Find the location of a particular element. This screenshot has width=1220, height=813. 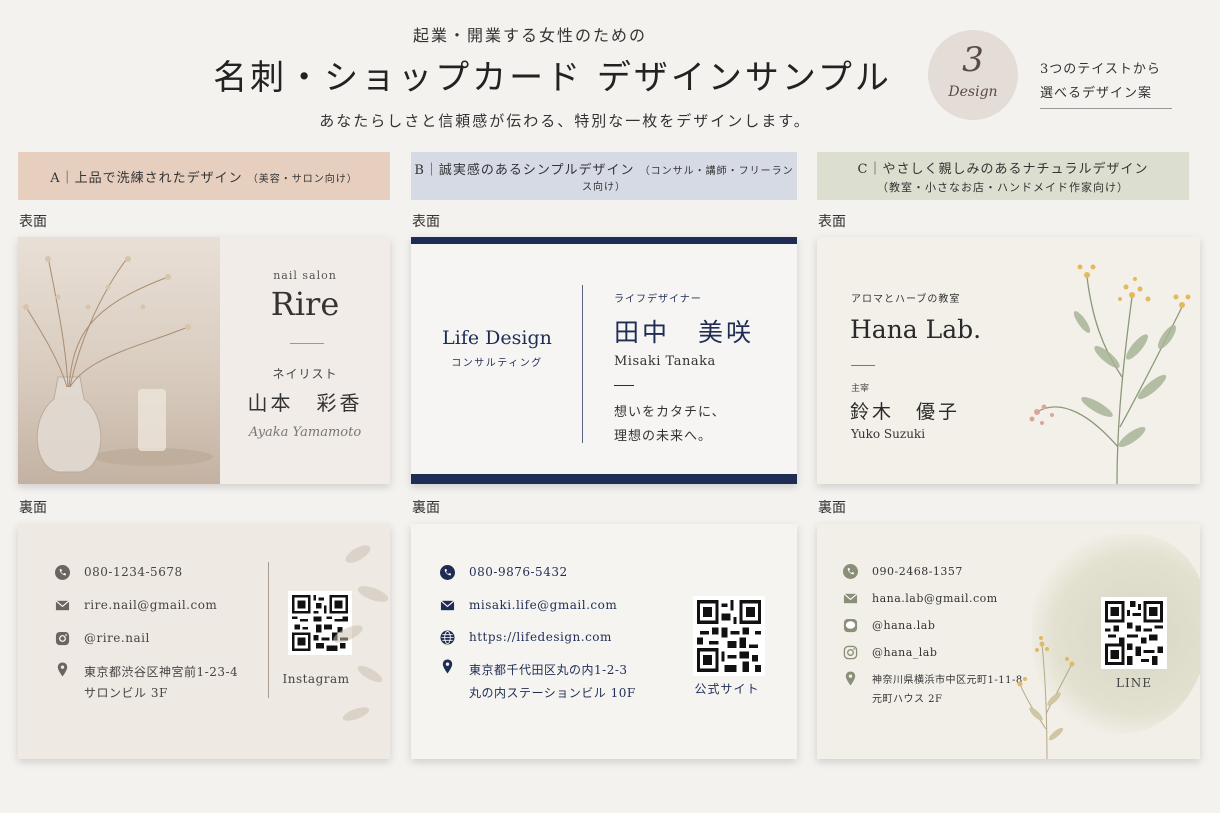

message-line2: 理想の未来へ。 is located at coordinates (663, 436).